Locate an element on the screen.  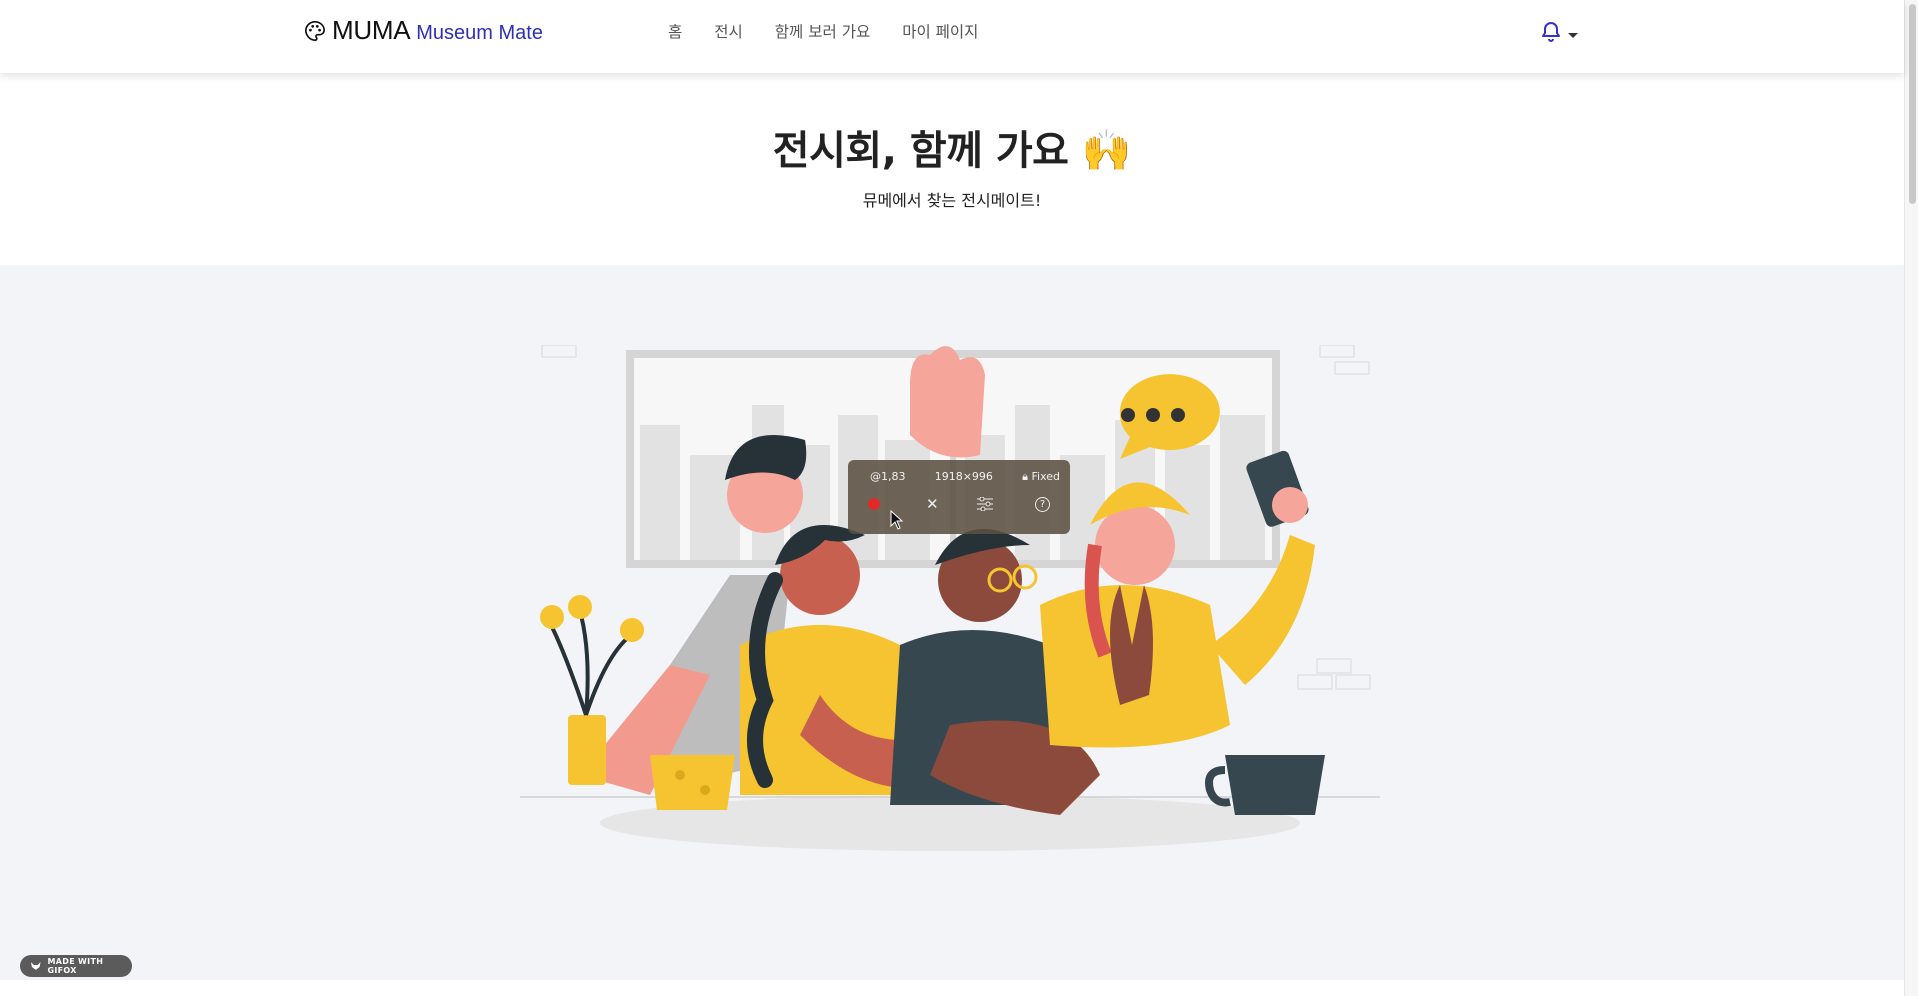
notification-dropdown is located at coordinates (1558, 32).